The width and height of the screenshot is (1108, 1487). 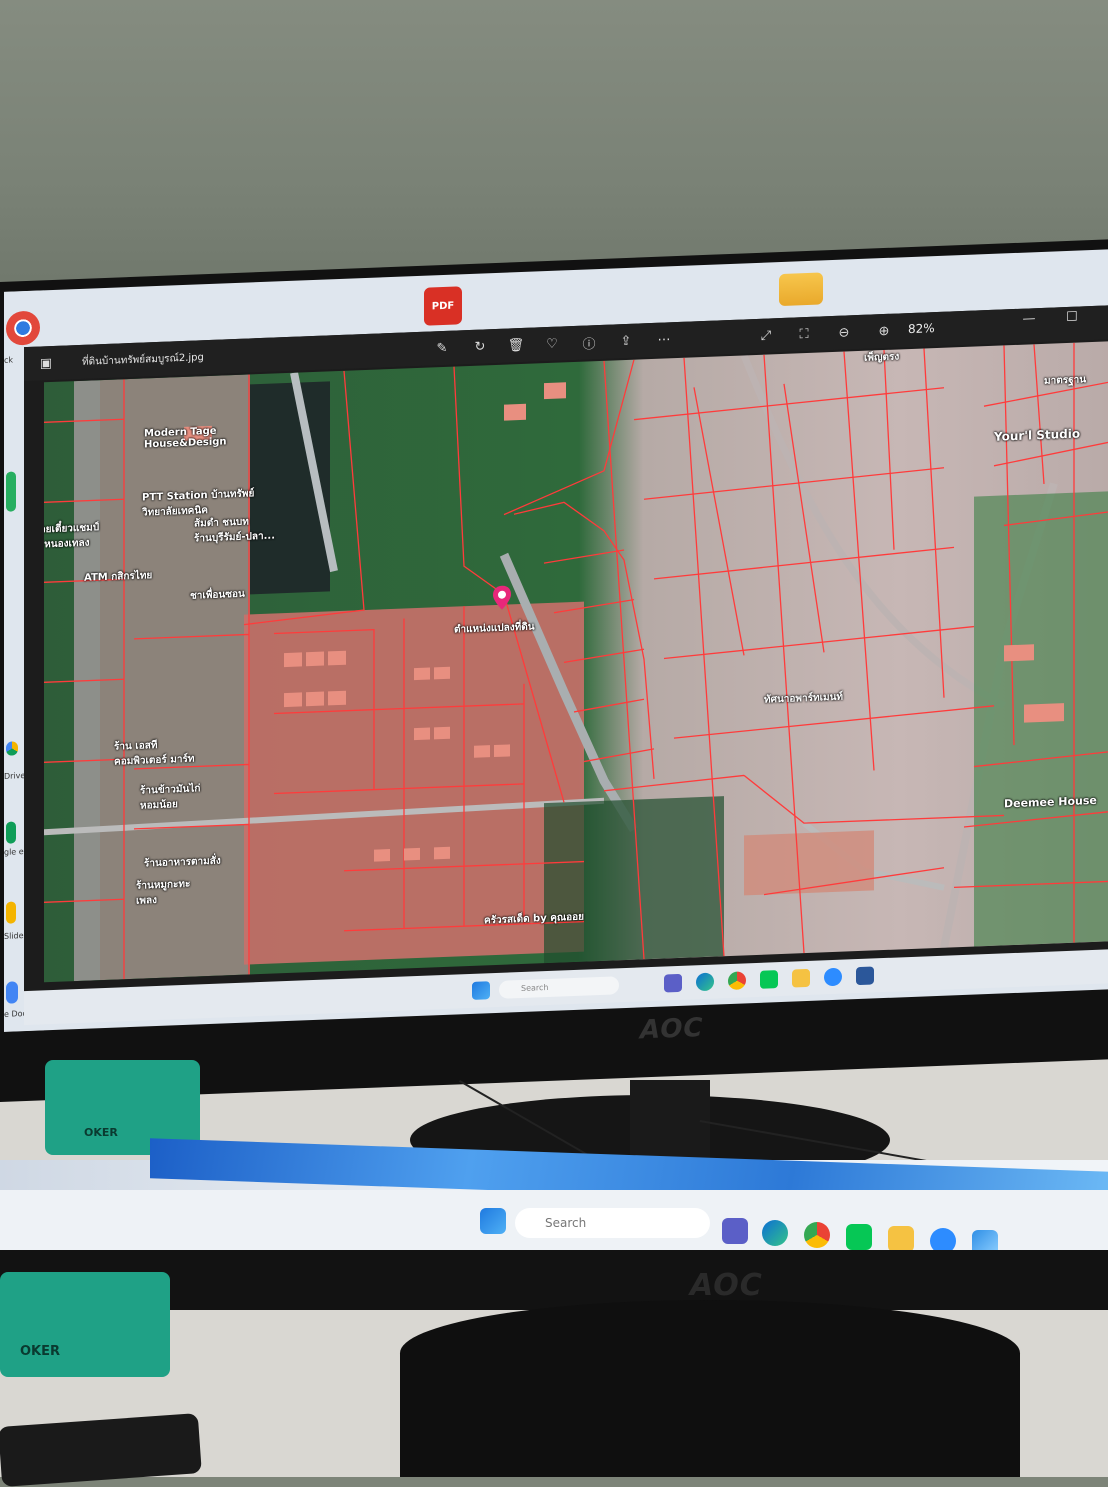 I want to click on drive-icon, so click(x=12, y=748).